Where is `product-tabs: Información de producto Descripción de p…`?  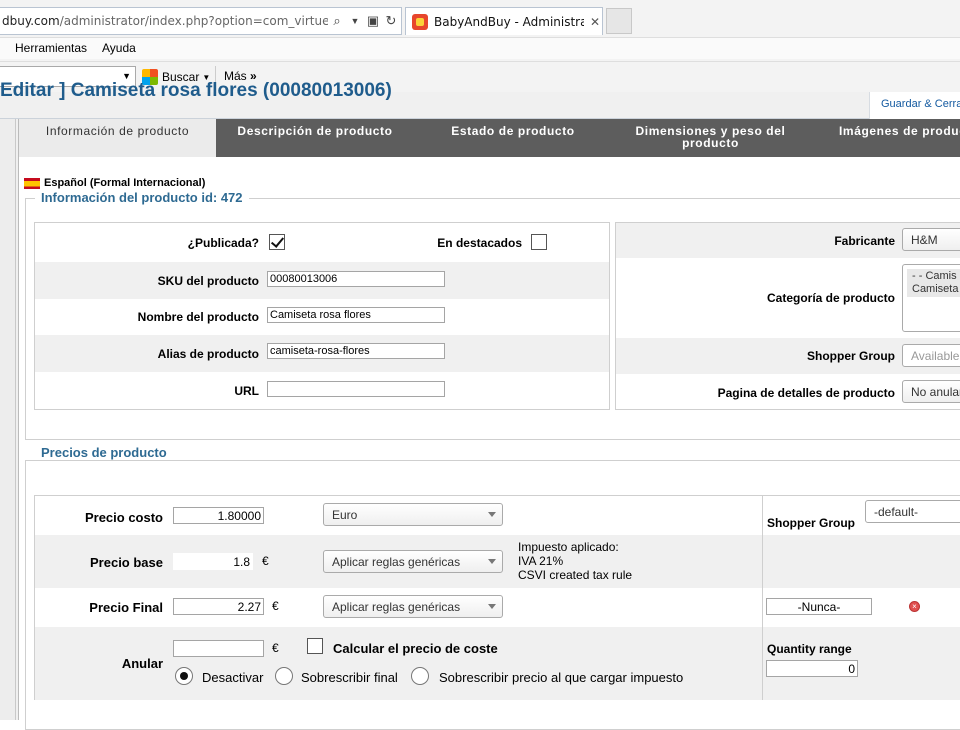 product-tabs: Información de producto Descripción de p… is located at coordinates (489, 138).